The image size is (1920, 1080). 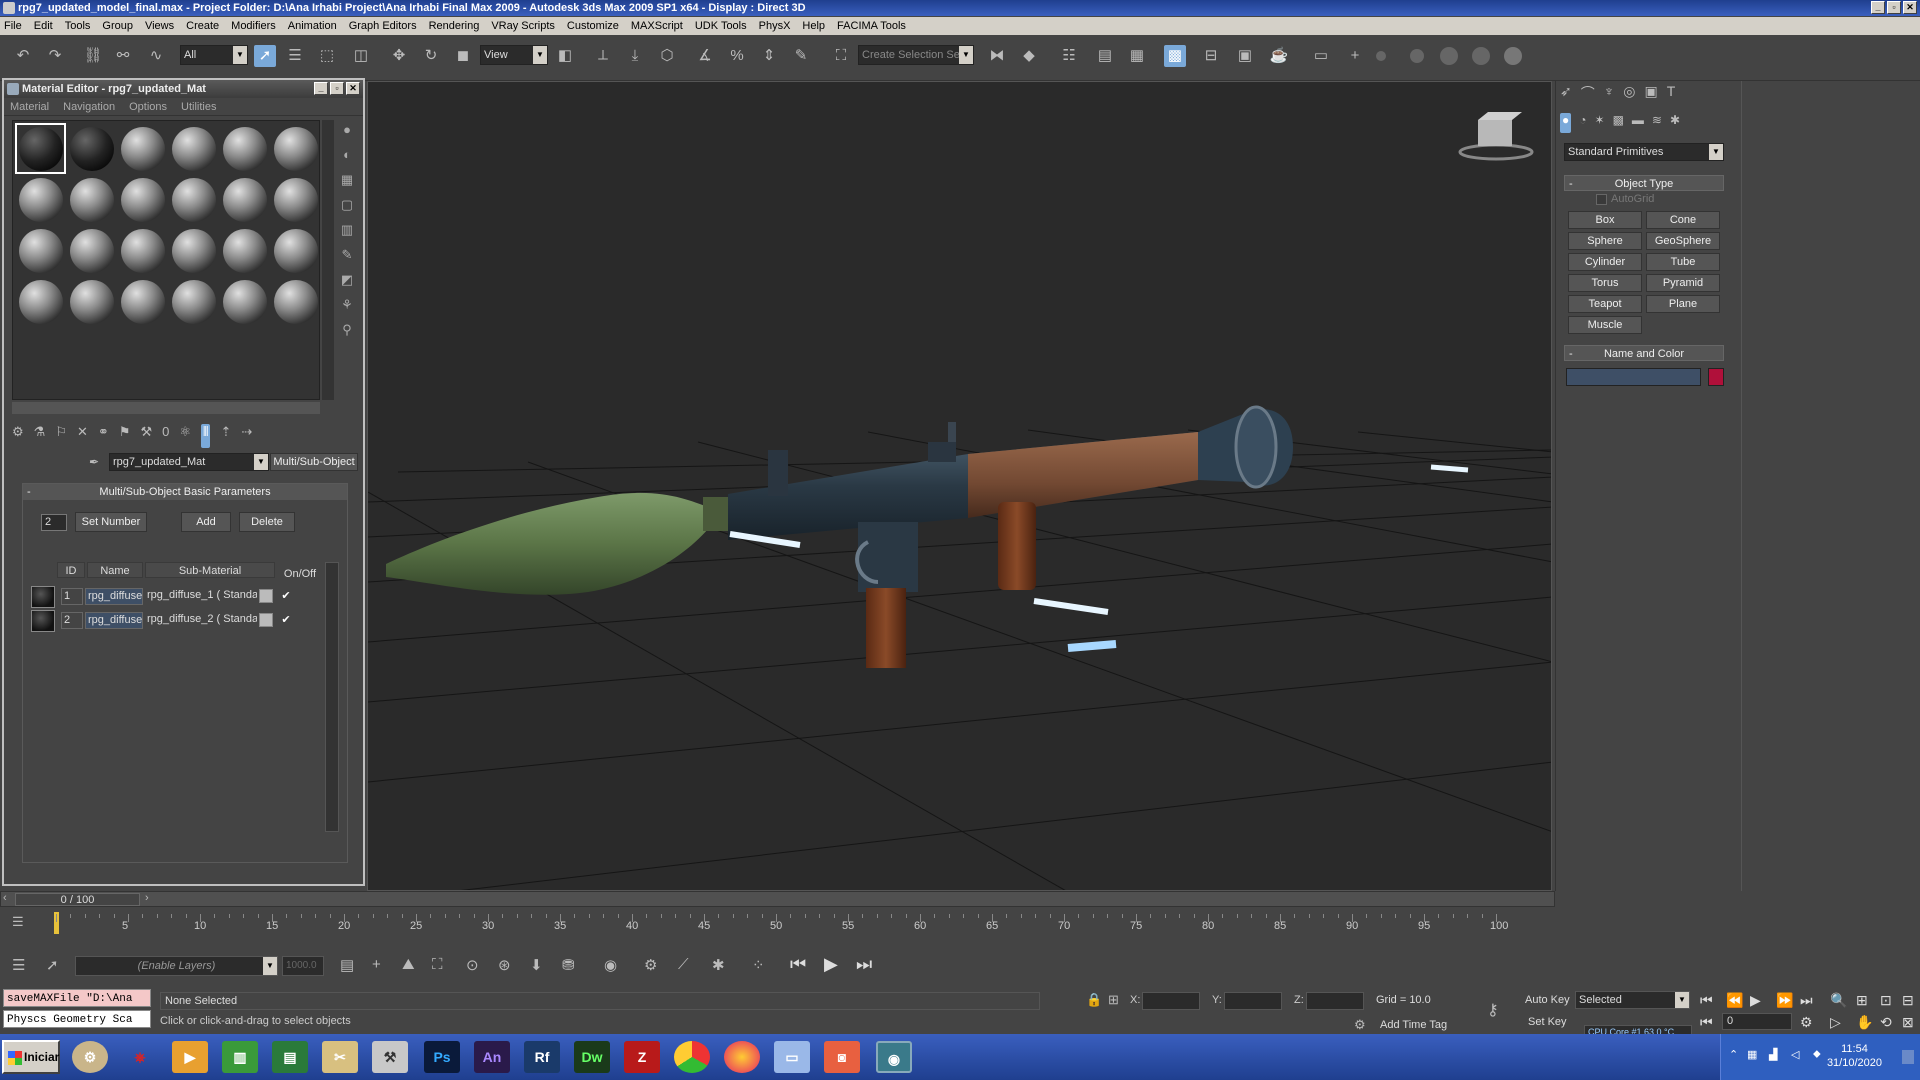 I want to click on field-of-view-icon: ▷, so click(x=1835, y=1022).